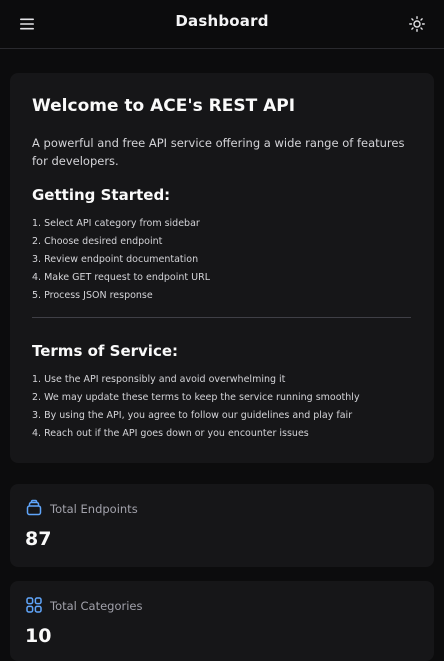 The image size is (444, 661). What do you see at coordinates (34, 605) in the screenshot?
I see `grid-icon` at bounding box center [34, 605].